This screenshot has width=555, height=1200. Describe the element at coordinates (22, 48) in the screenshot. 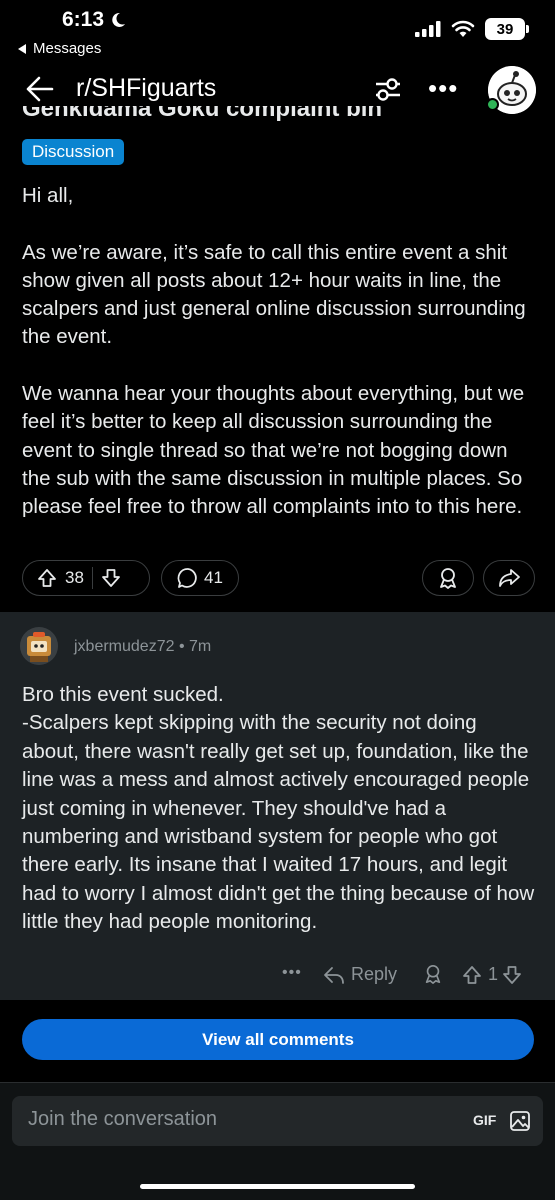

I see `back-triangle-icon` at that location.